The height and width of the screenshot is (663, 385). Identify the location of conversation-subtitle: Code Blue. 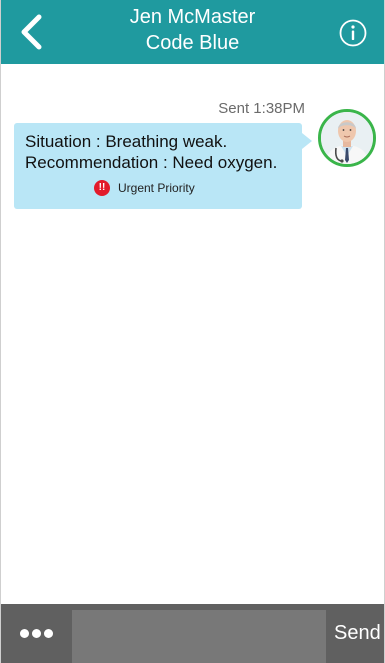
(192, 43).